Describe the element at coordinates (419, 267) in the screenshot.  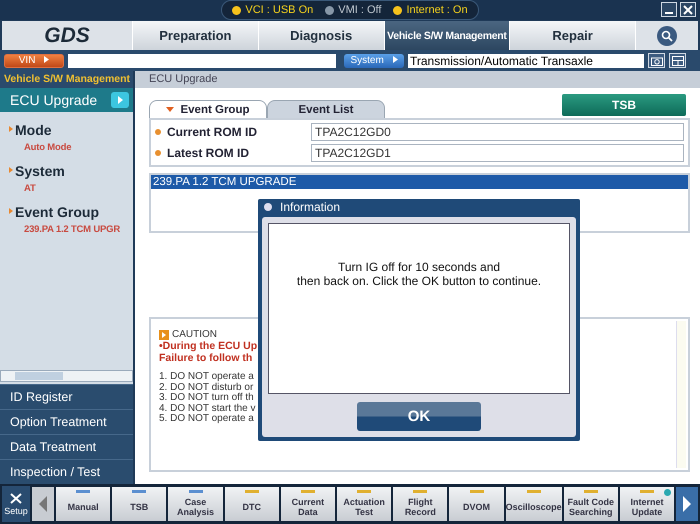
I see `dialog-message: Turn IG off for 10 seconds and` at that location.